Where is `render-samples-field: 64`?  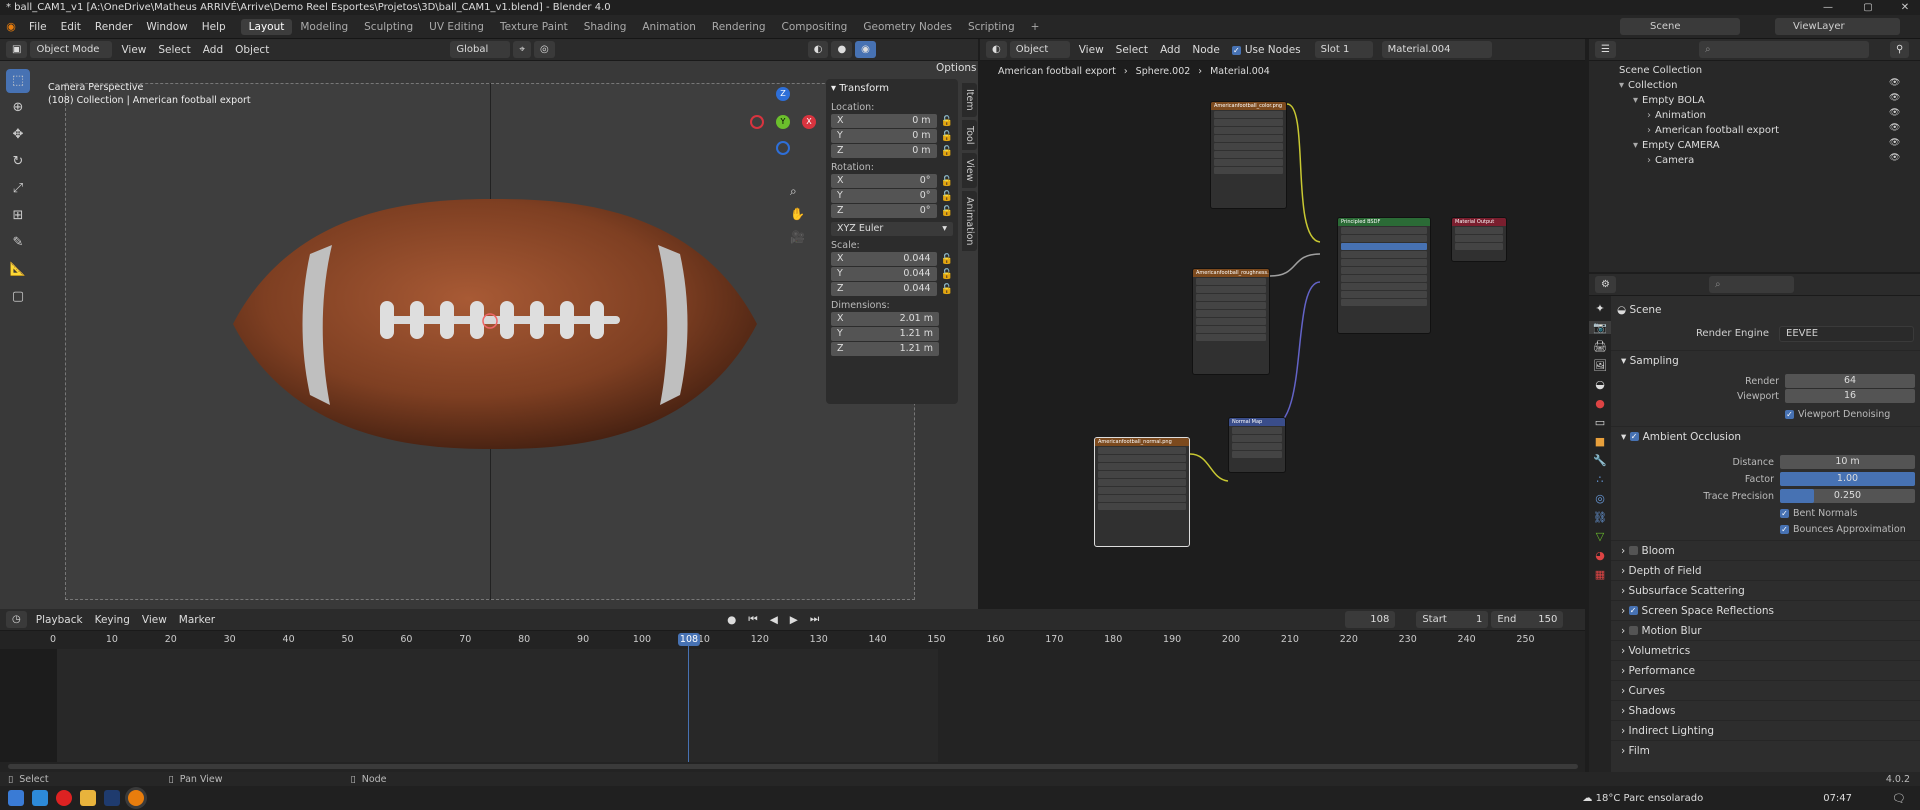
render-samples-field: 64 is located at coordinates (1850, 381).